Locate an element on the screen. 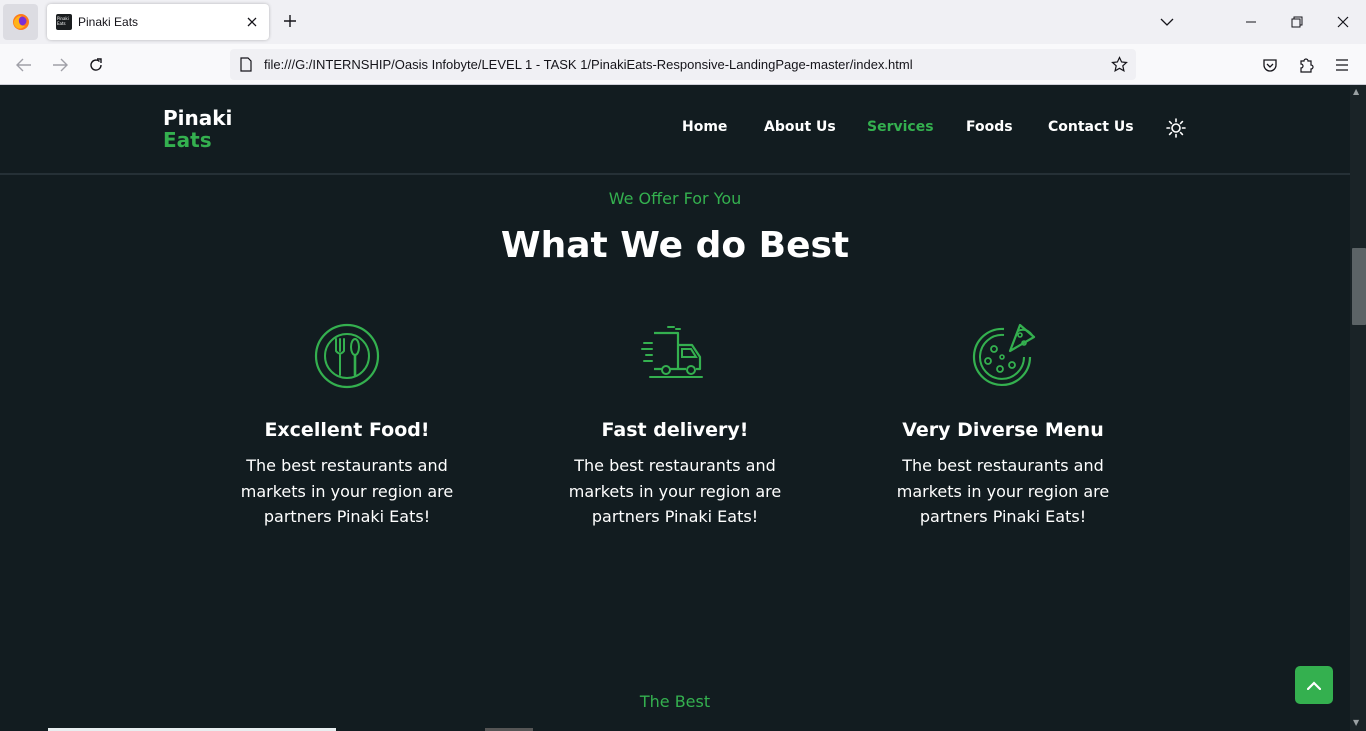 The width and height of the screenshot is (1366, 731). services-subtitle: We Offer For You is located at coordinates (675, 198).